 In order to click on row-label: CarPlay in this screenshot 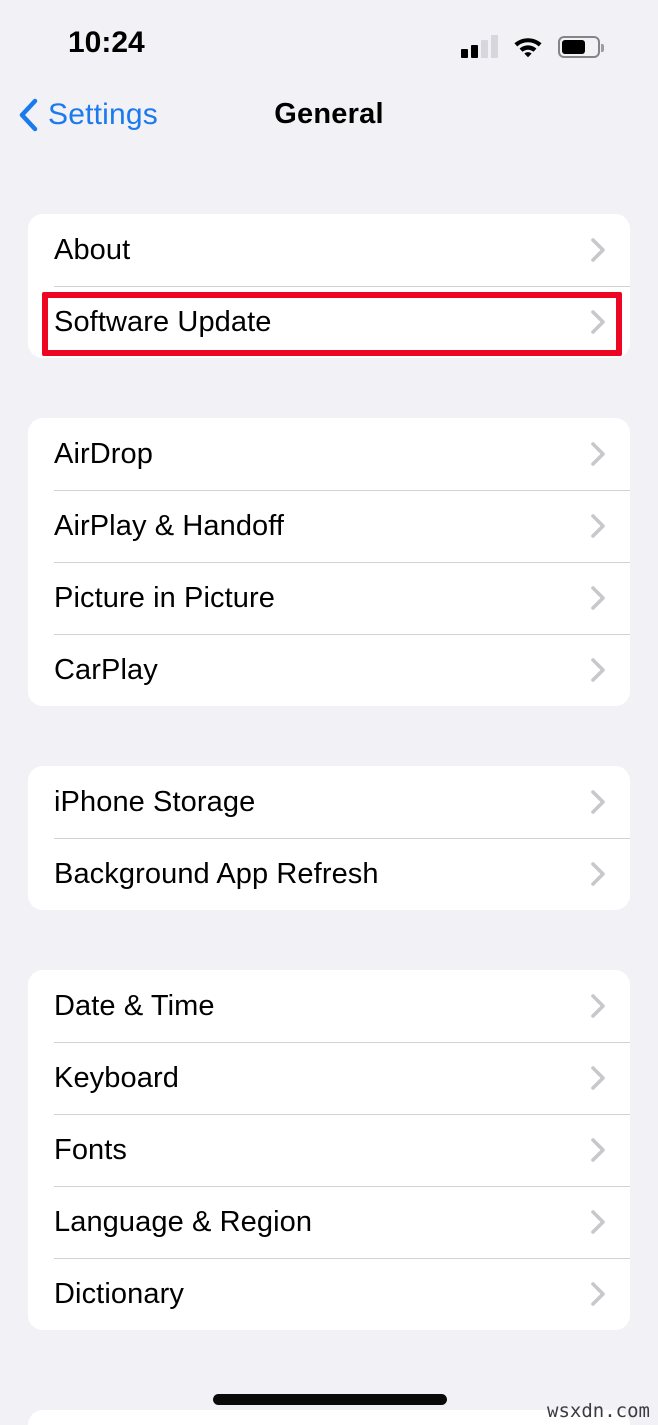, I will do `click(106, 669)`.